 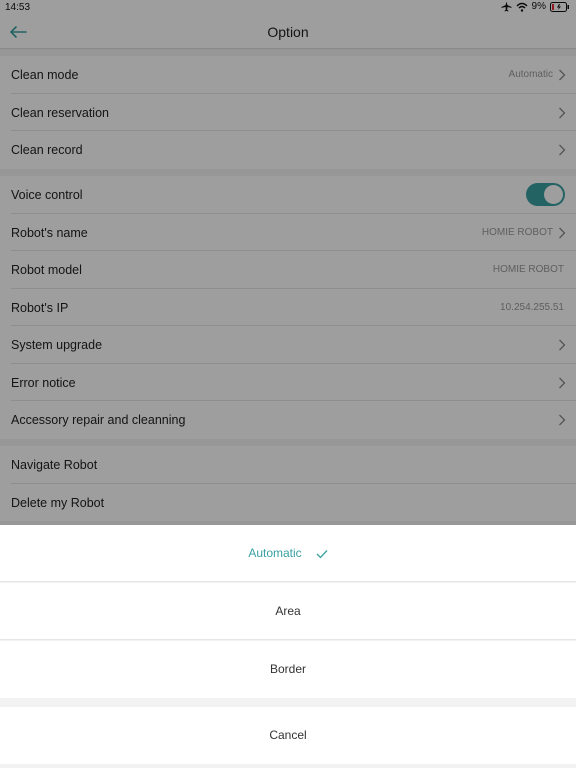 I want to click on option-automatic: Automatic, so click(x=288, y=553).